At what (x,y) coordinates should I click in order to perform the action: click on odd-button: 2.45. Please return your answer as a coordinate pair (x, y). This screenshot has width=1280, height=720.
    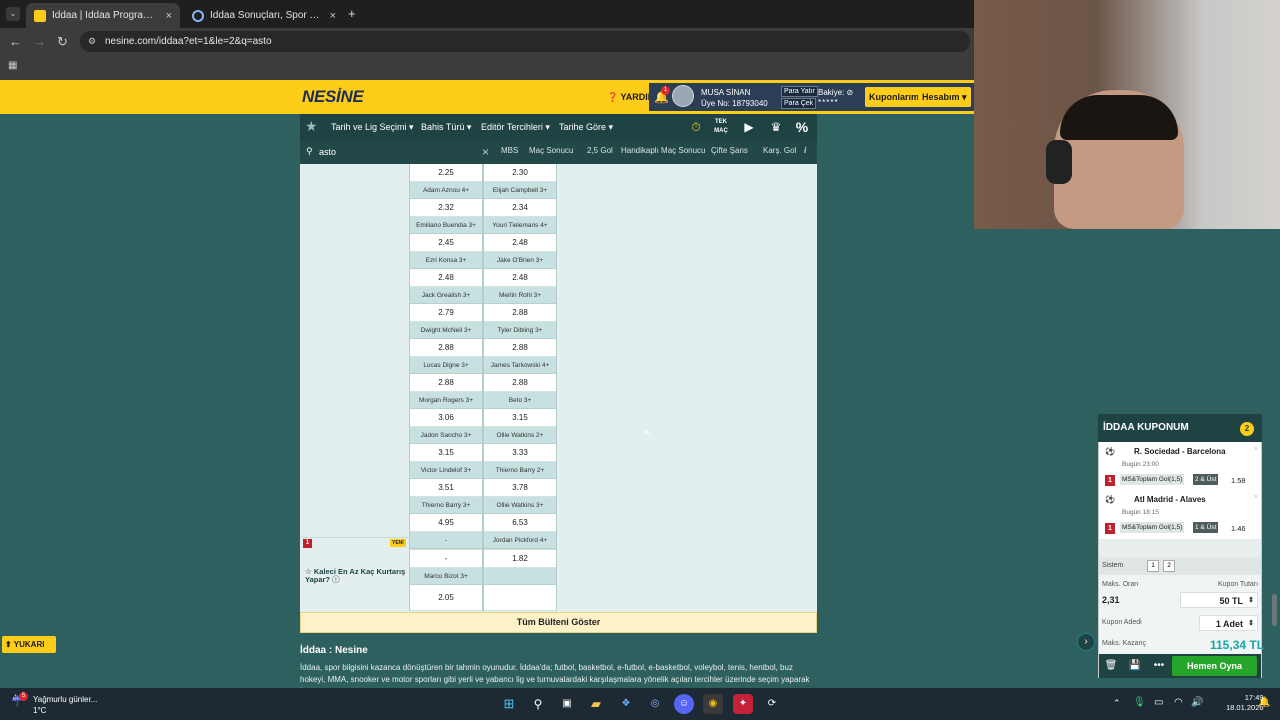
    Looking at the image, I should click on (446, 243).